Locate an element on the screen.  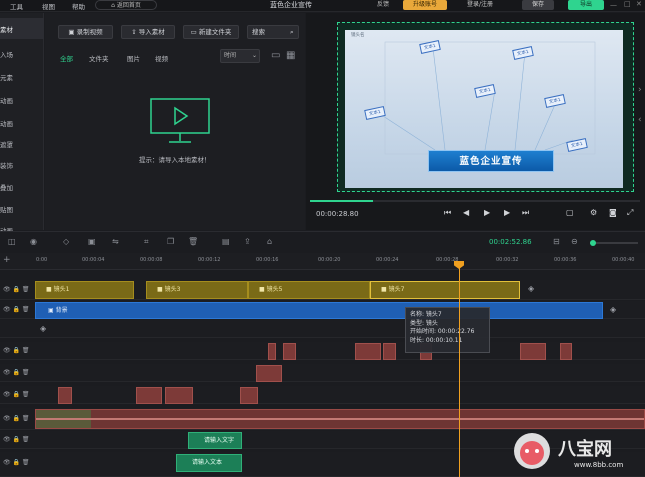
menu-help: 帮助 is located at coordinates (78, 6).